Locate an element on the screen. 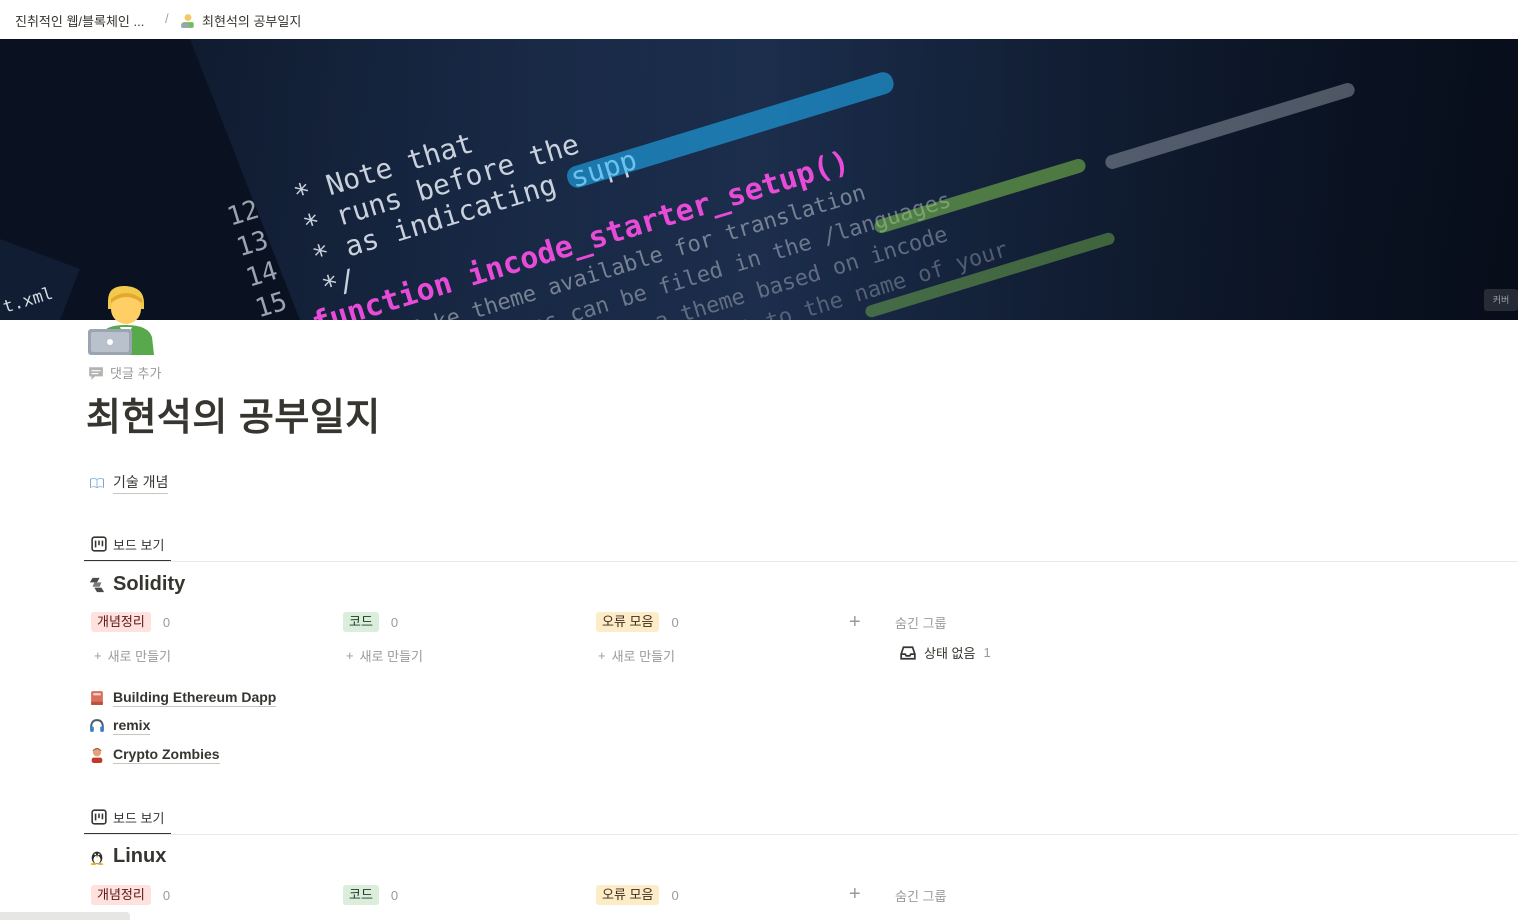 The image size is (1518, 920). link-crypto-zombies: Crypto Zombies is located at coordinates (154, 755).